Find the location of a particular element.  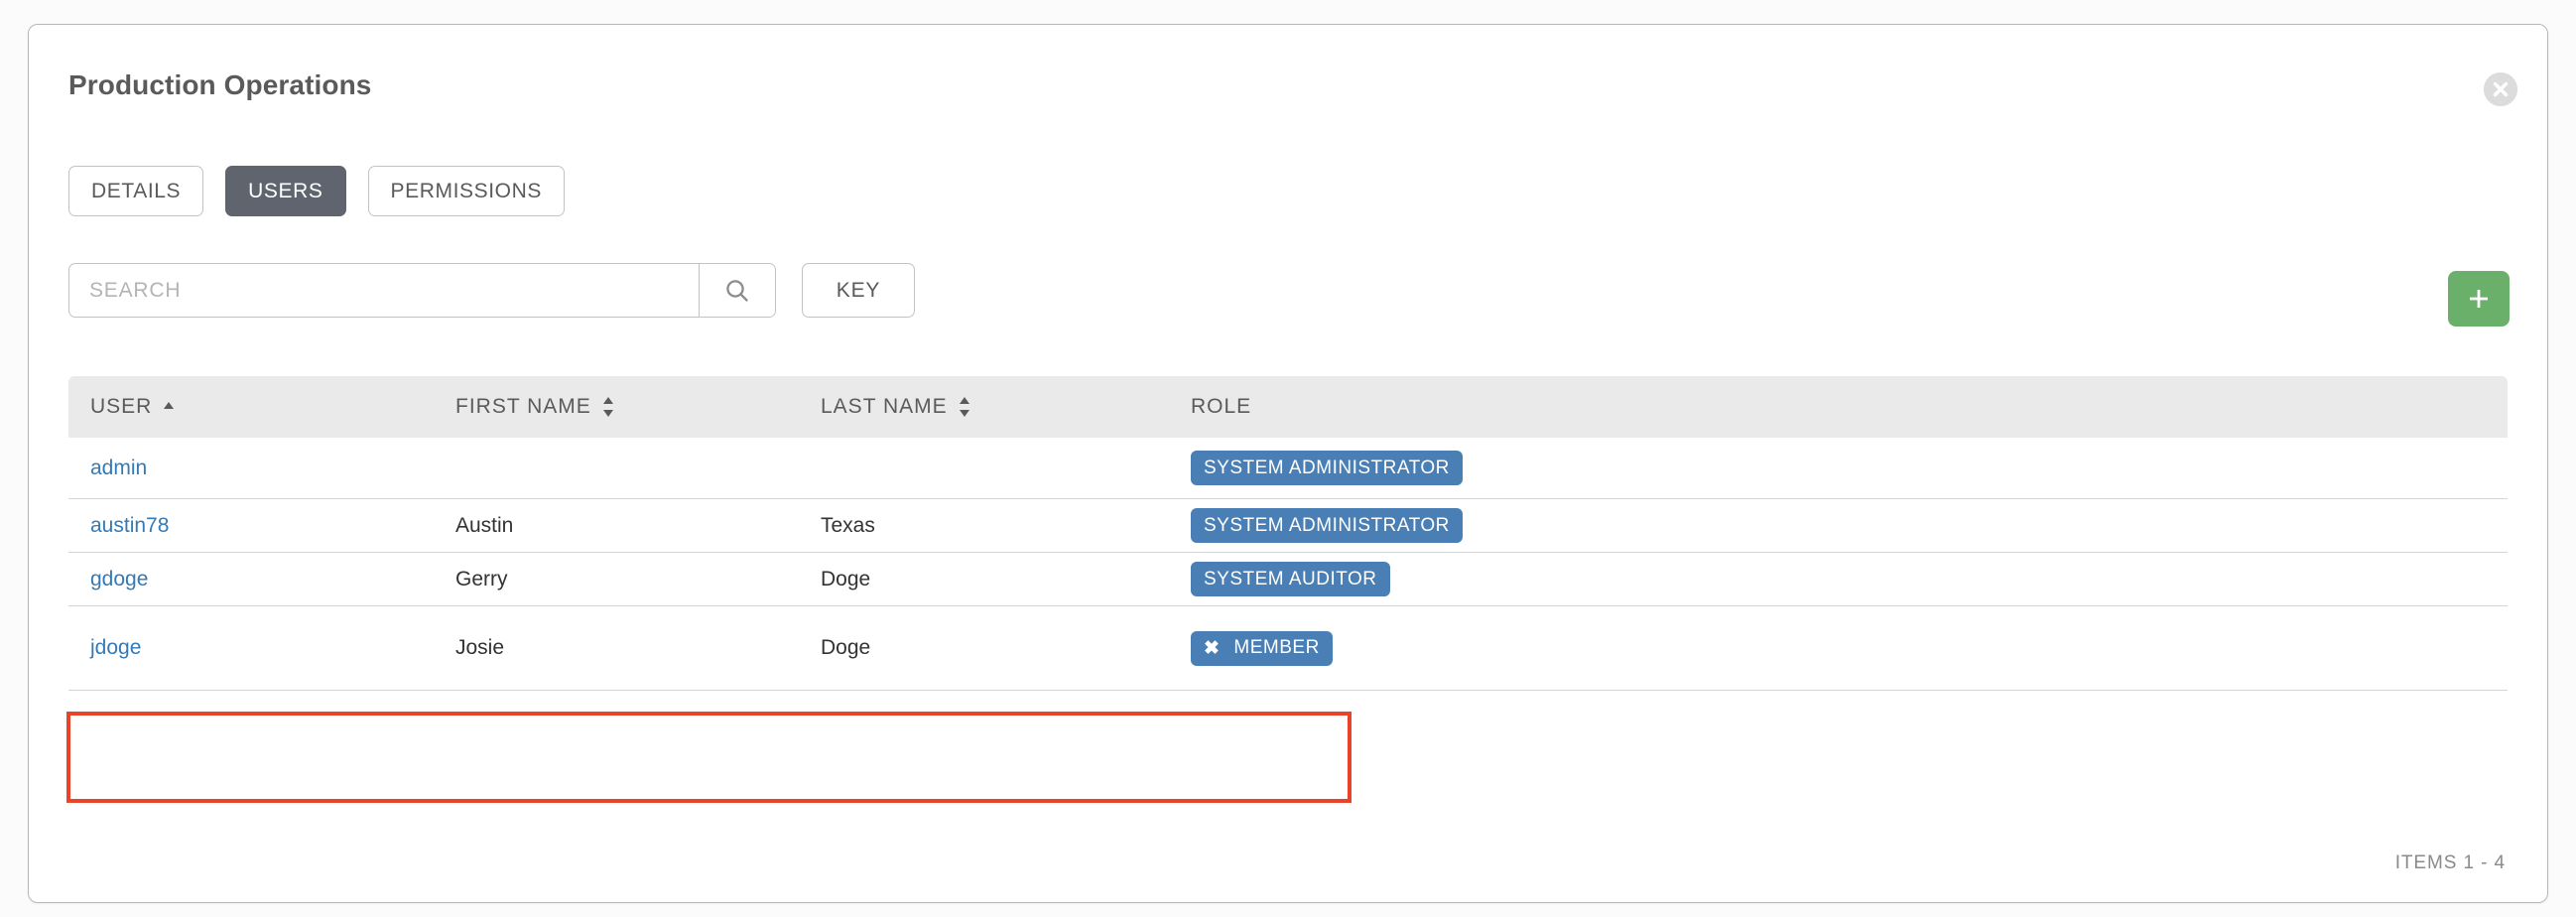

search-input is located at coordinates (384, 290).